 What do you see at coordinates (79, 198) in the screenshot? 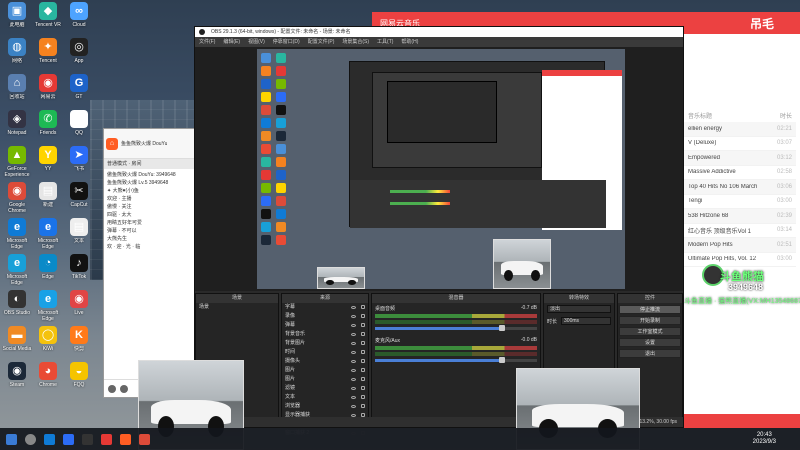
I see `desktop-icon: ✂ CapCut` at bounding box center [79, 198].